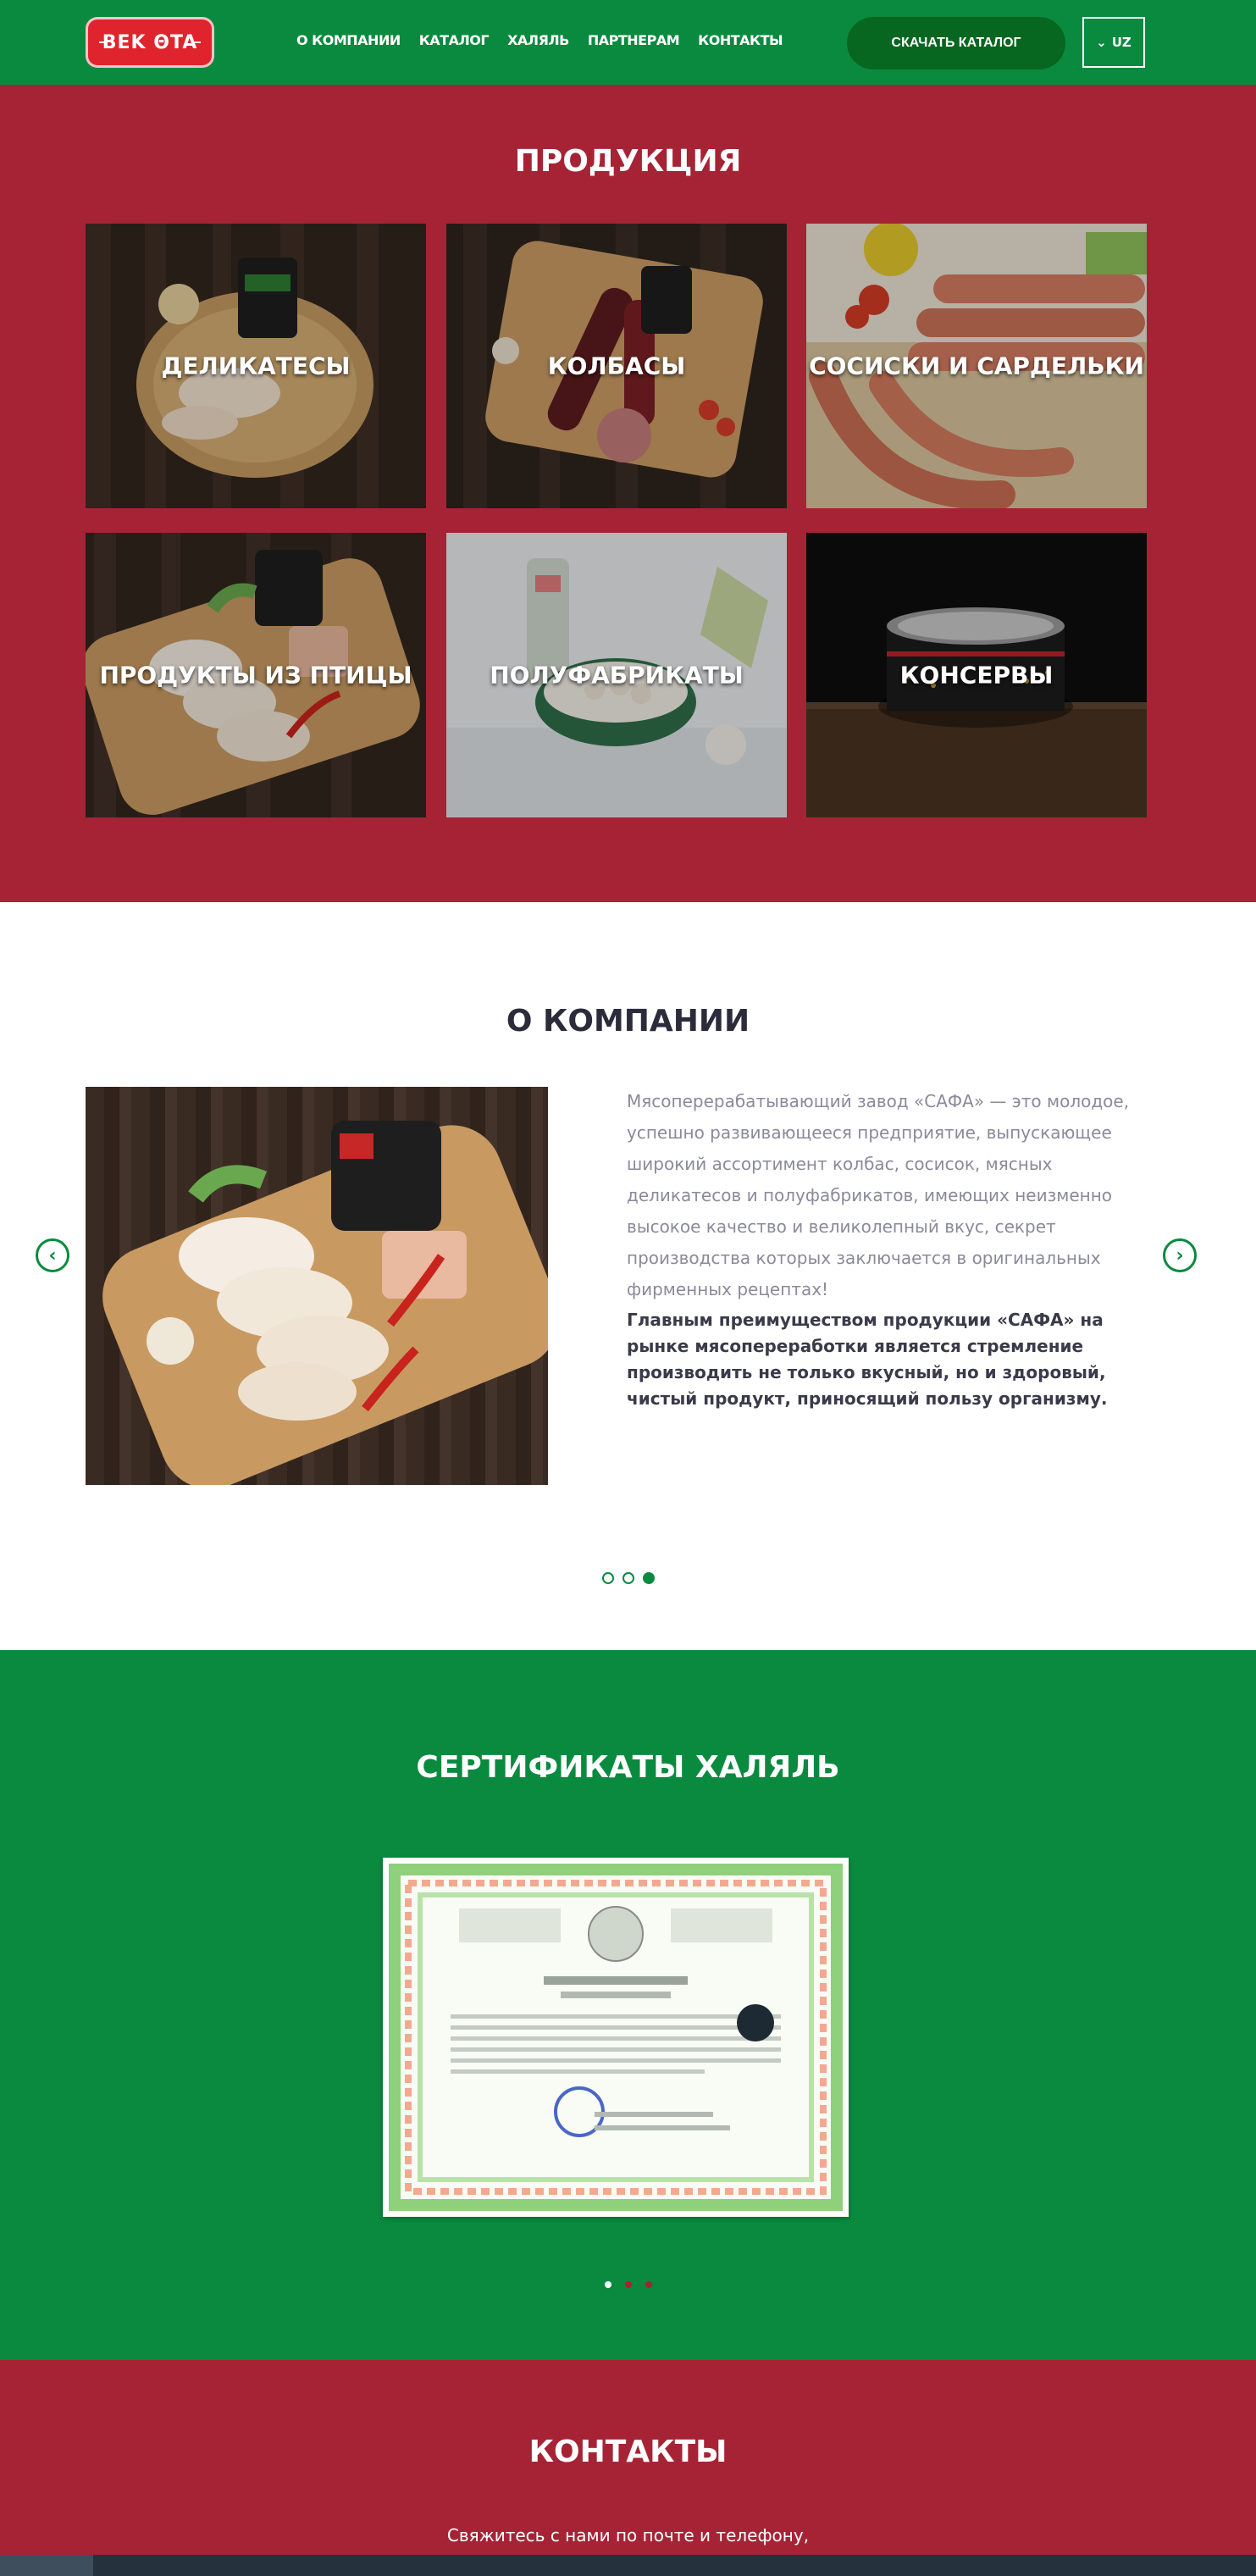 The height and width of the screenshot is (2576, 1256). I want to click on about-prev-arrow: ‹, so click(52, 1255).